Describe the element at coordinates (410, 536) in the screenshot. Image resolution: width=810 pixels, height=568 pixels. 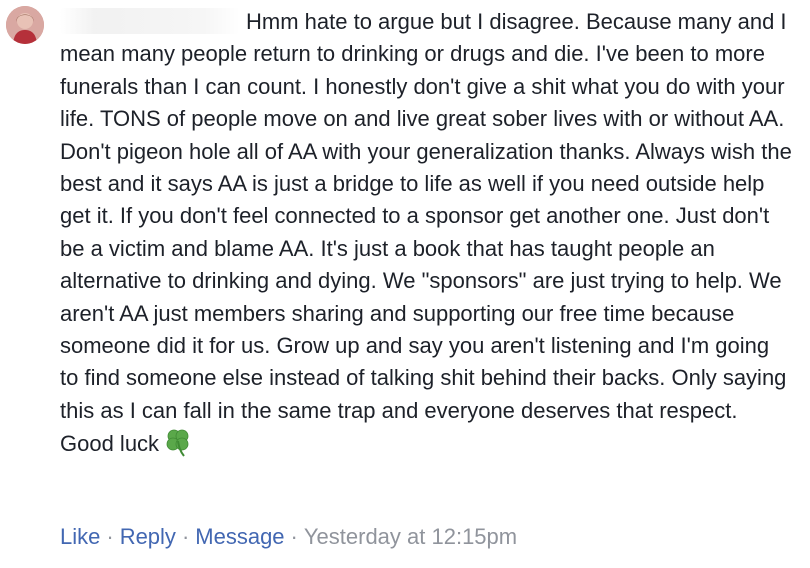
I see `timestamp: Yesterday at 12:15pm` at that location.